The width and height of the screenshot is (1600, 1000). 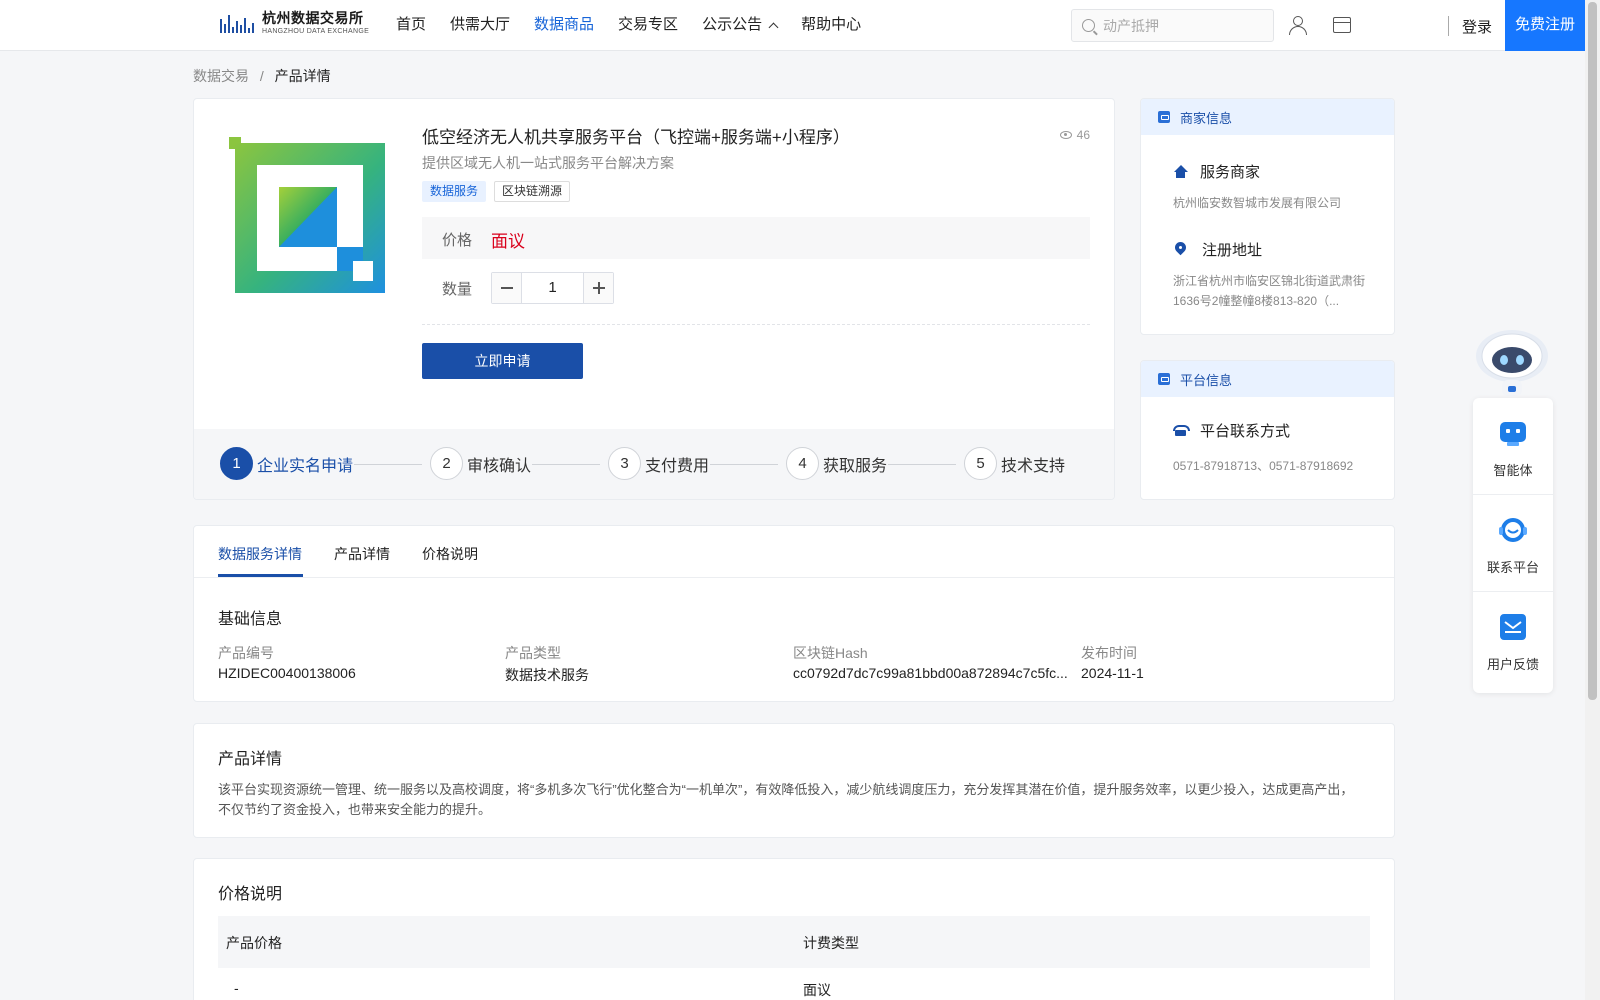 I want to click on nav-home: 首页, so click(x=411, y=25).